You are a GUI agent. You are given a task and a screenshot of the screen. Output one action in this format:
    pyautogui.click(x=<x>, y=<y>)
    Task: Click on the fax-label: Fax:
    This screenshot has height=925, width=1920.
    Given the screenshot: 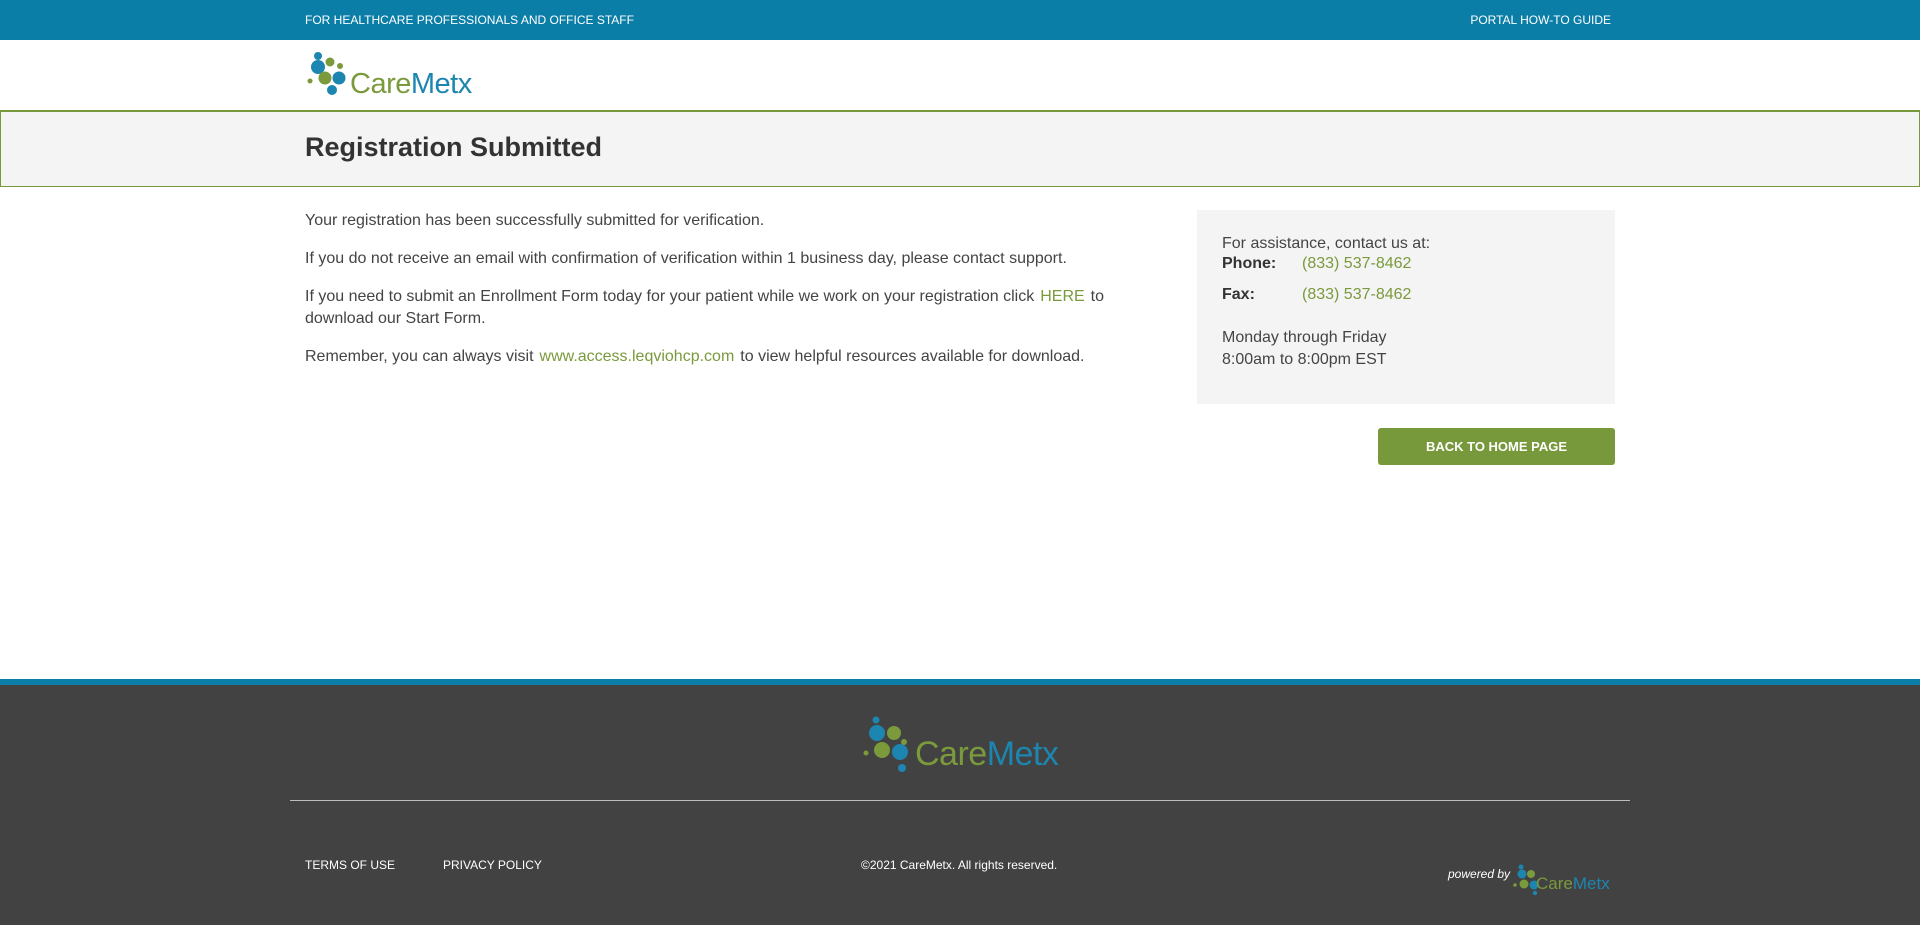 What is the action you would take?
    pyautogui.click(x=1238, y=294)
    